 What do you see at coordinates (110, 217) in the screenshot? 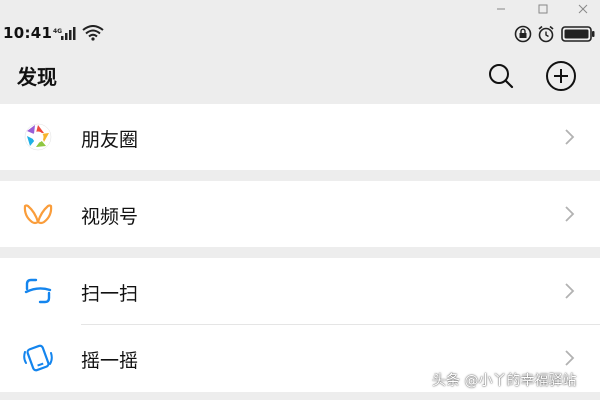
I see `menu-item-label: 视频号` at bounding box center [110, 217].